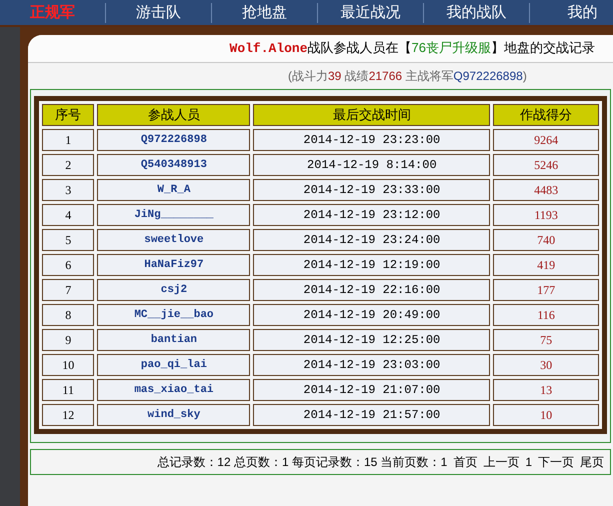  I want to click on player-name-cell: mas_xiao_tai, so click(173, 390).